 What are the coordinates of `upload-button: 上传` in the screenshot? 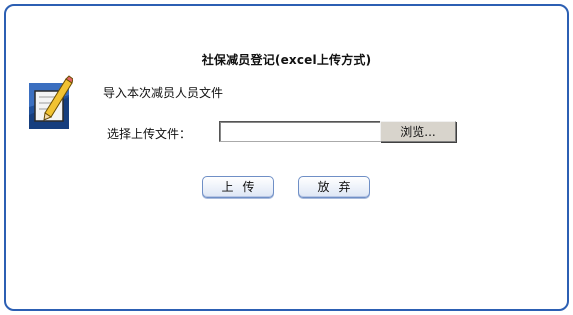 It's located at (238, 187).